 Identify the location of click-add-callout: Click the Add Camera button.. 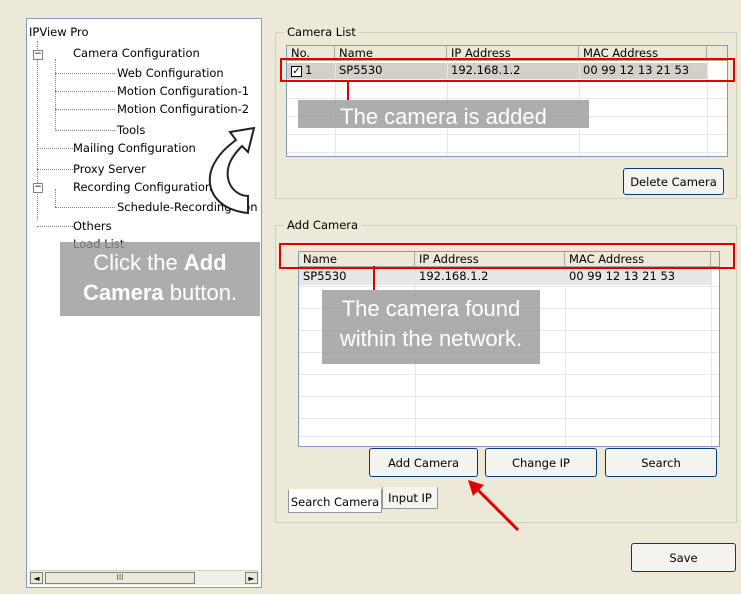
(160, 279).